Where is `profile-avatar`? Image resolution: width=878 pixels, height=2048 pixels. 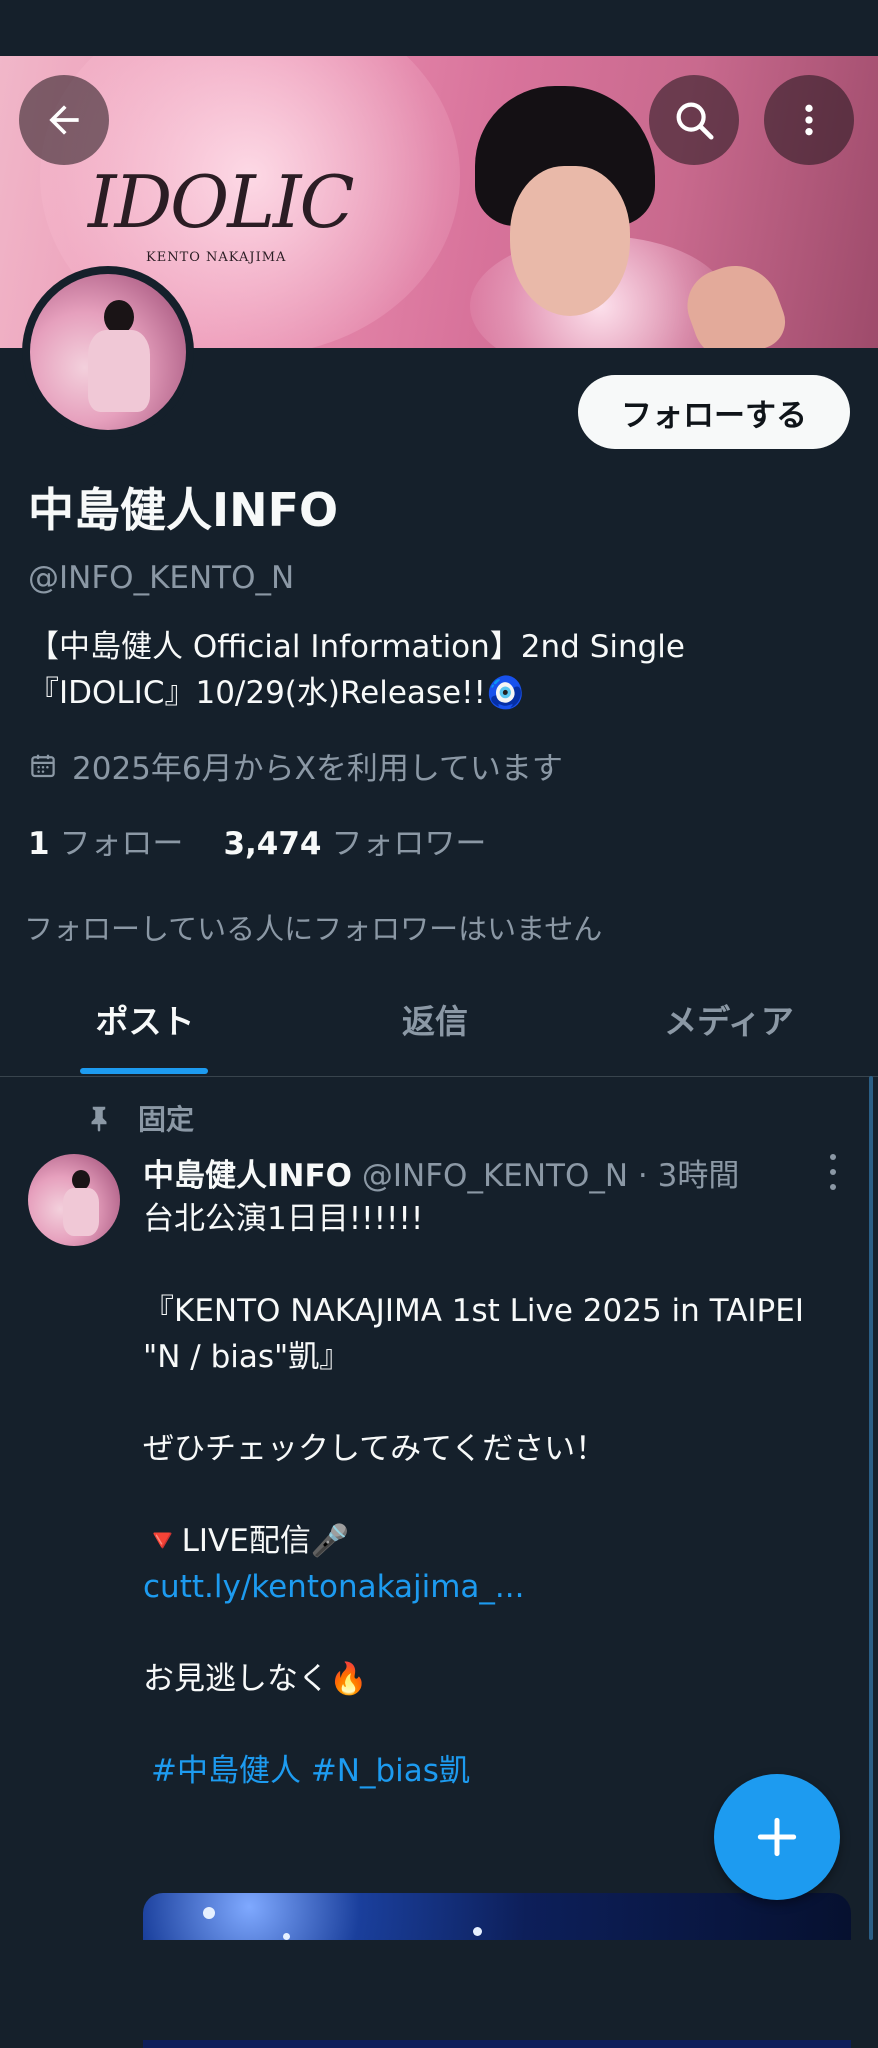
profile-avatar is located at coordinates (108, 352).